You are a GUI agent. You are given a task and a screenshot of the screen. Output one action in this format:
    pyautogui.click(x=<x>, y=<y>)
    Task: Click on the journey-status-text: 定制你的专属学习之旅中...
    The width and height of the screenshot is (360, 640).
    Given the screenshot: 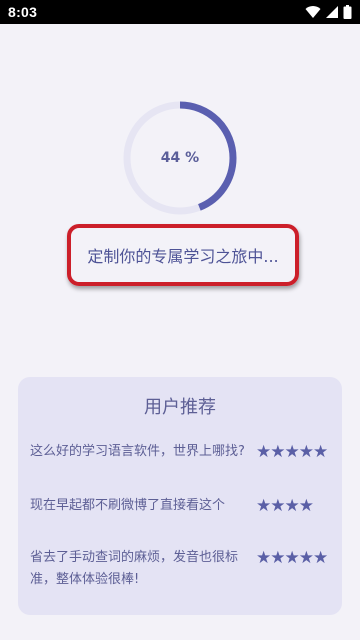 What is the action you would take?
    pyautogui.click(x=183, y=256)
    